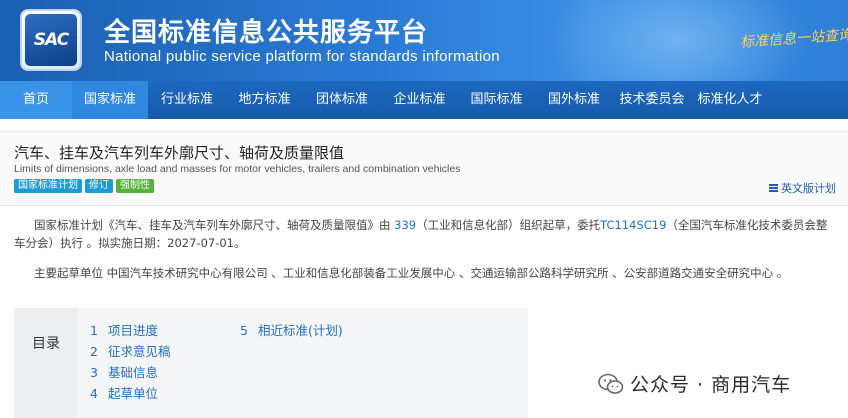 The width and height of the screenshot is (848, 418). I want to click on nav-technical-committees: 技术委员会, so click(652, 100).